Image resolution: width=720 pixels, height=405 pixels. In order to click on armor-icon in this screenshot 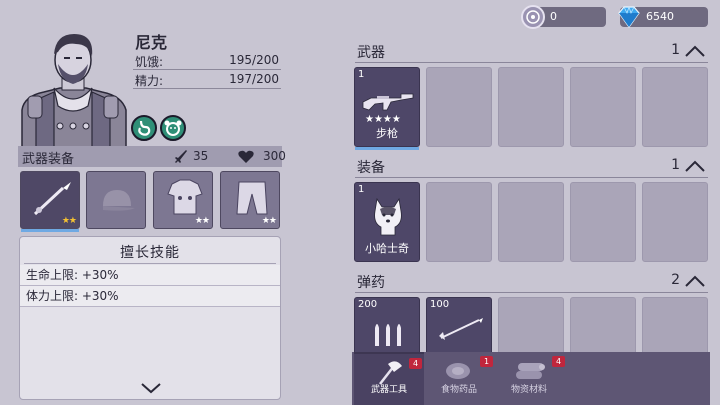, I will do `click(185, 197)`.